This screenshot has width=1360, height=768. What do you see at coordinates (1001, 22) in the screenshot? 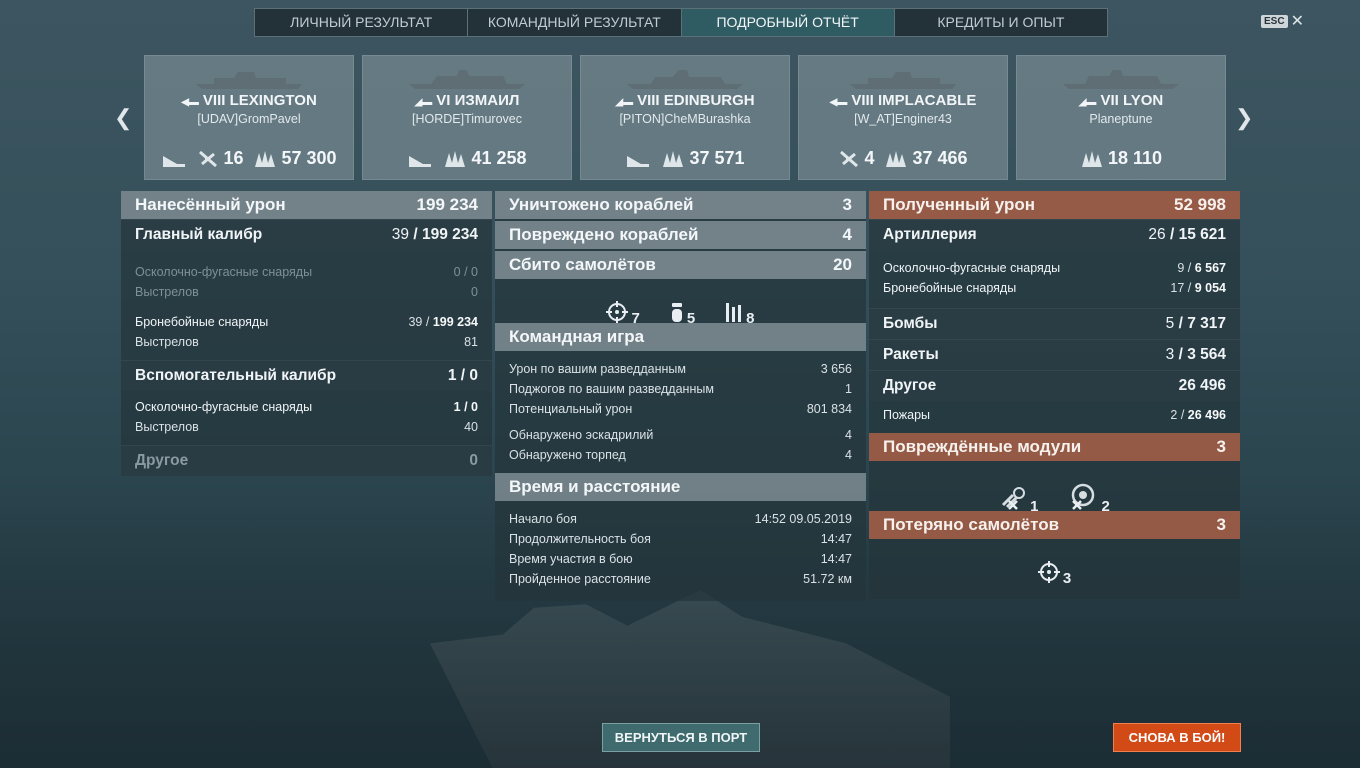
I see `tab-credits-xp: КРЕДИТЫ И ОПЫТ` at bounding box center [1001, 22].